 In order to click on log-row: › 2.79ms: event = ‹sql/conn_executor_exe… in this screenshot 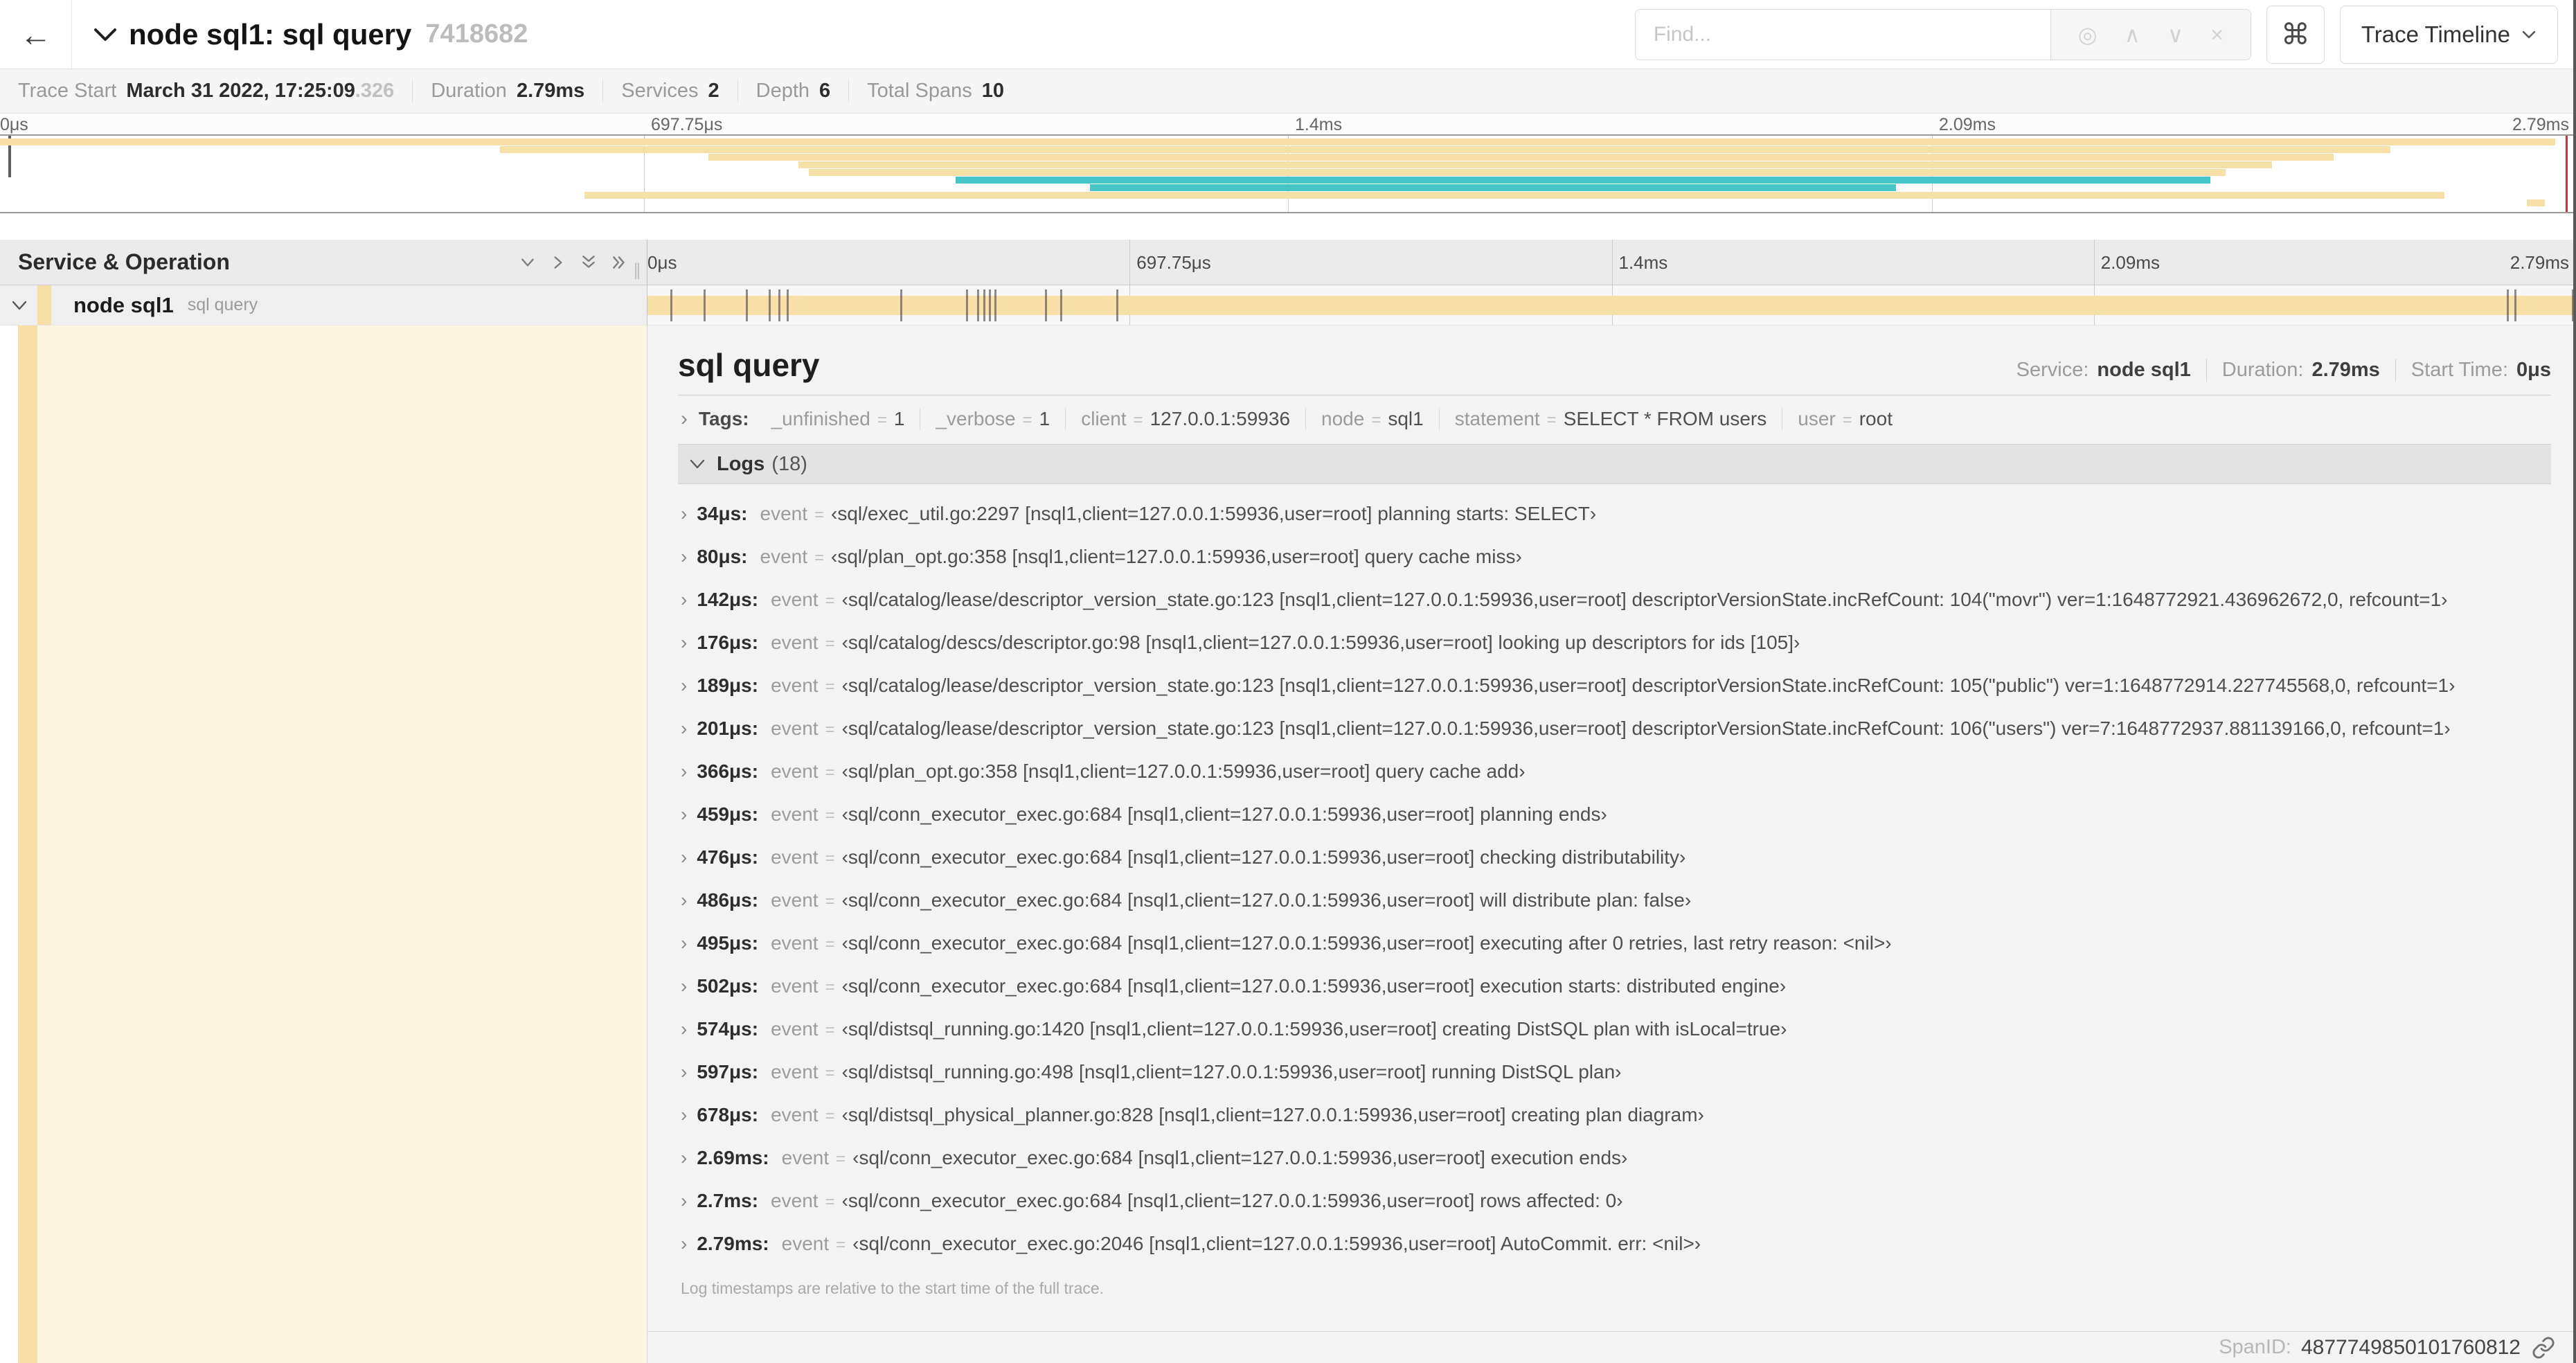, I will do `click(1615, 1243)`.